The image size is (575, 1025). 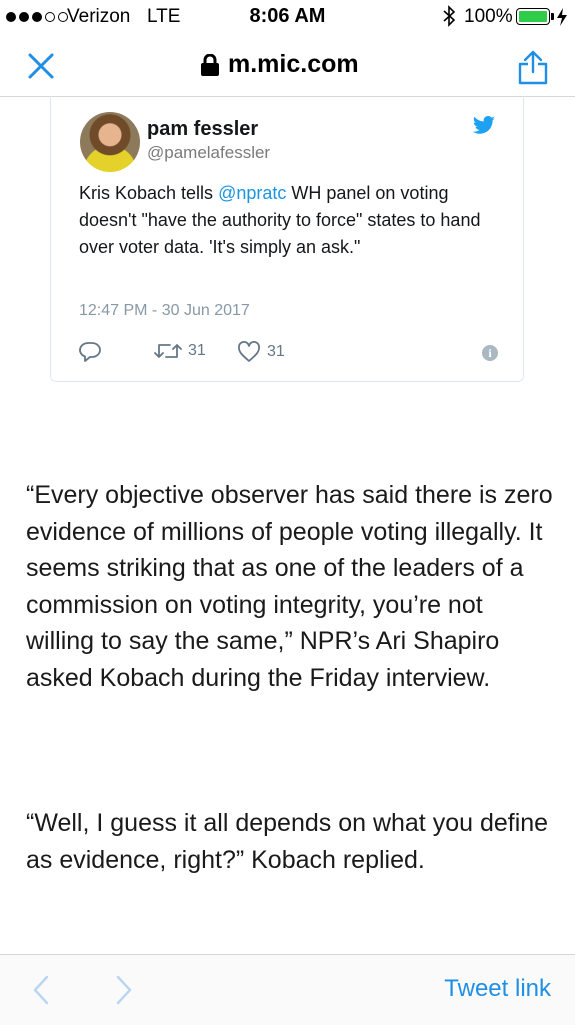 I want to click on reply-icon, so click(x=90, y=352).